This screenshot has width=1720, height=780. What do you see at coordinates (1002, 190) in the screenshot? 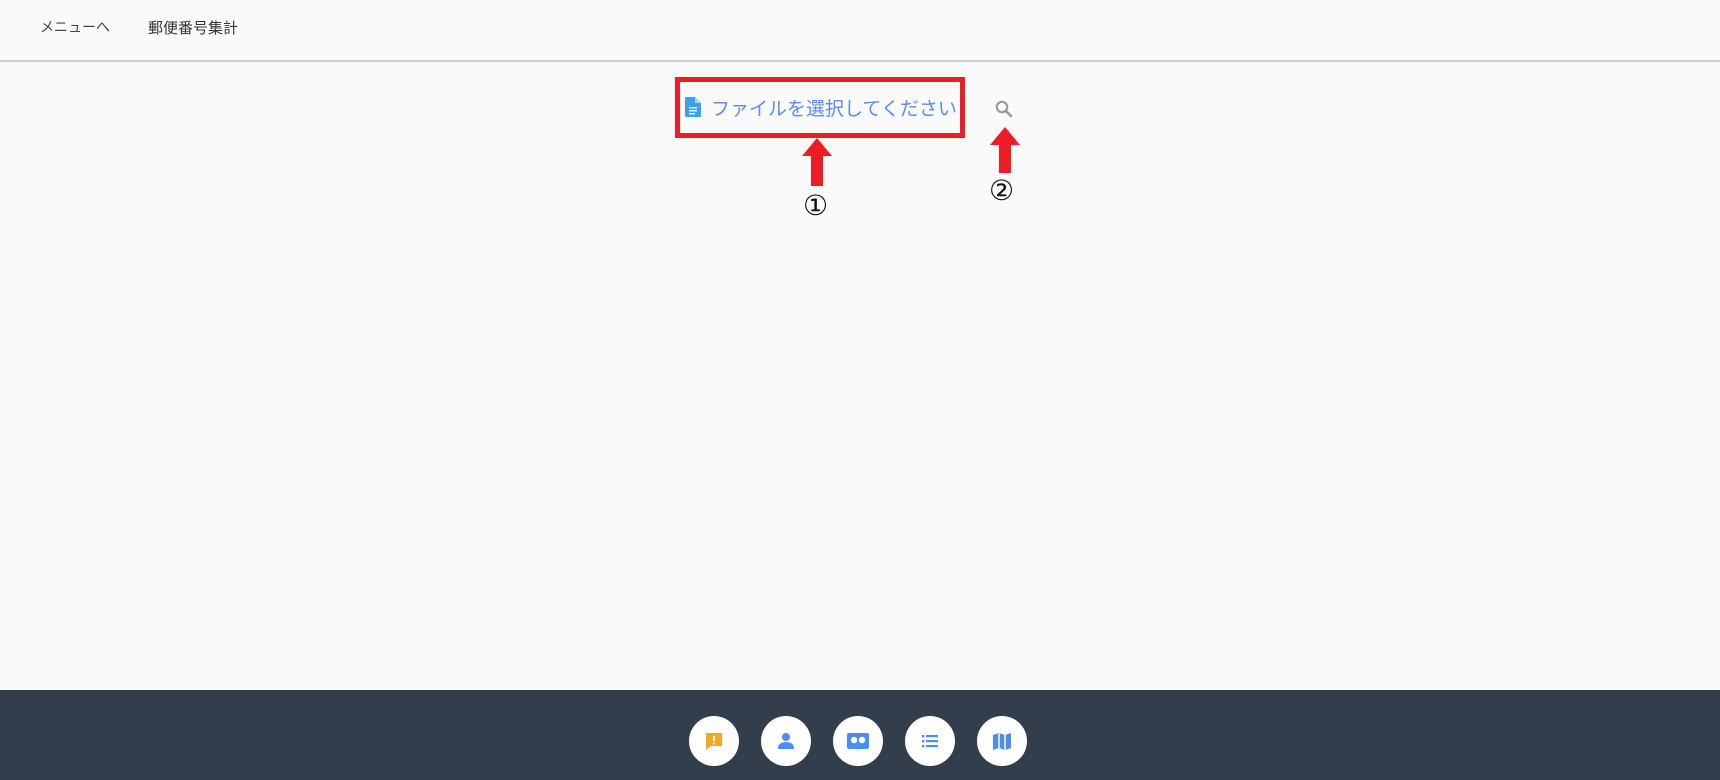
I see `marker-two: ②` at bounding box center [1002, 190].